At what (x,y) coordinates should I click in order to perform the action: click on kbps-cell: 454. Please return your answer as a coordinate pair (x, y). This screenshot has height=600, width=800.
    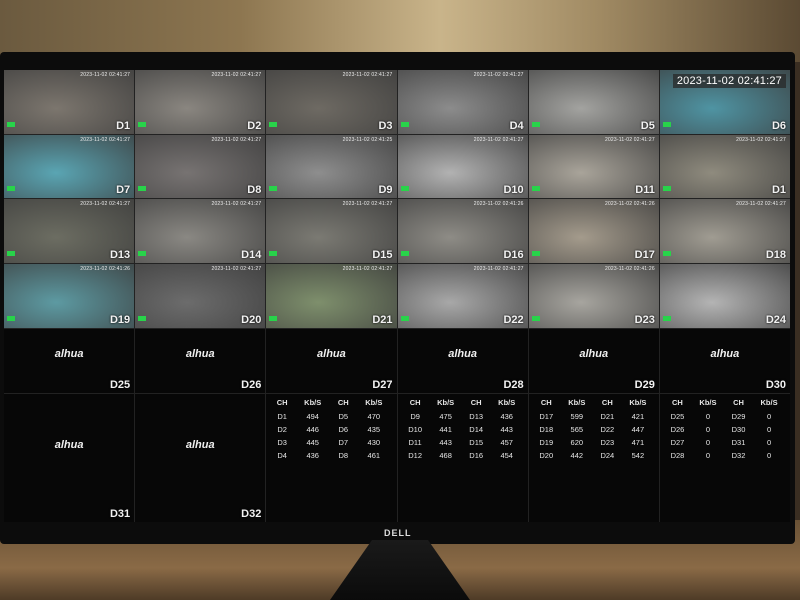
    Looking at the image, I should click on (506, 455).